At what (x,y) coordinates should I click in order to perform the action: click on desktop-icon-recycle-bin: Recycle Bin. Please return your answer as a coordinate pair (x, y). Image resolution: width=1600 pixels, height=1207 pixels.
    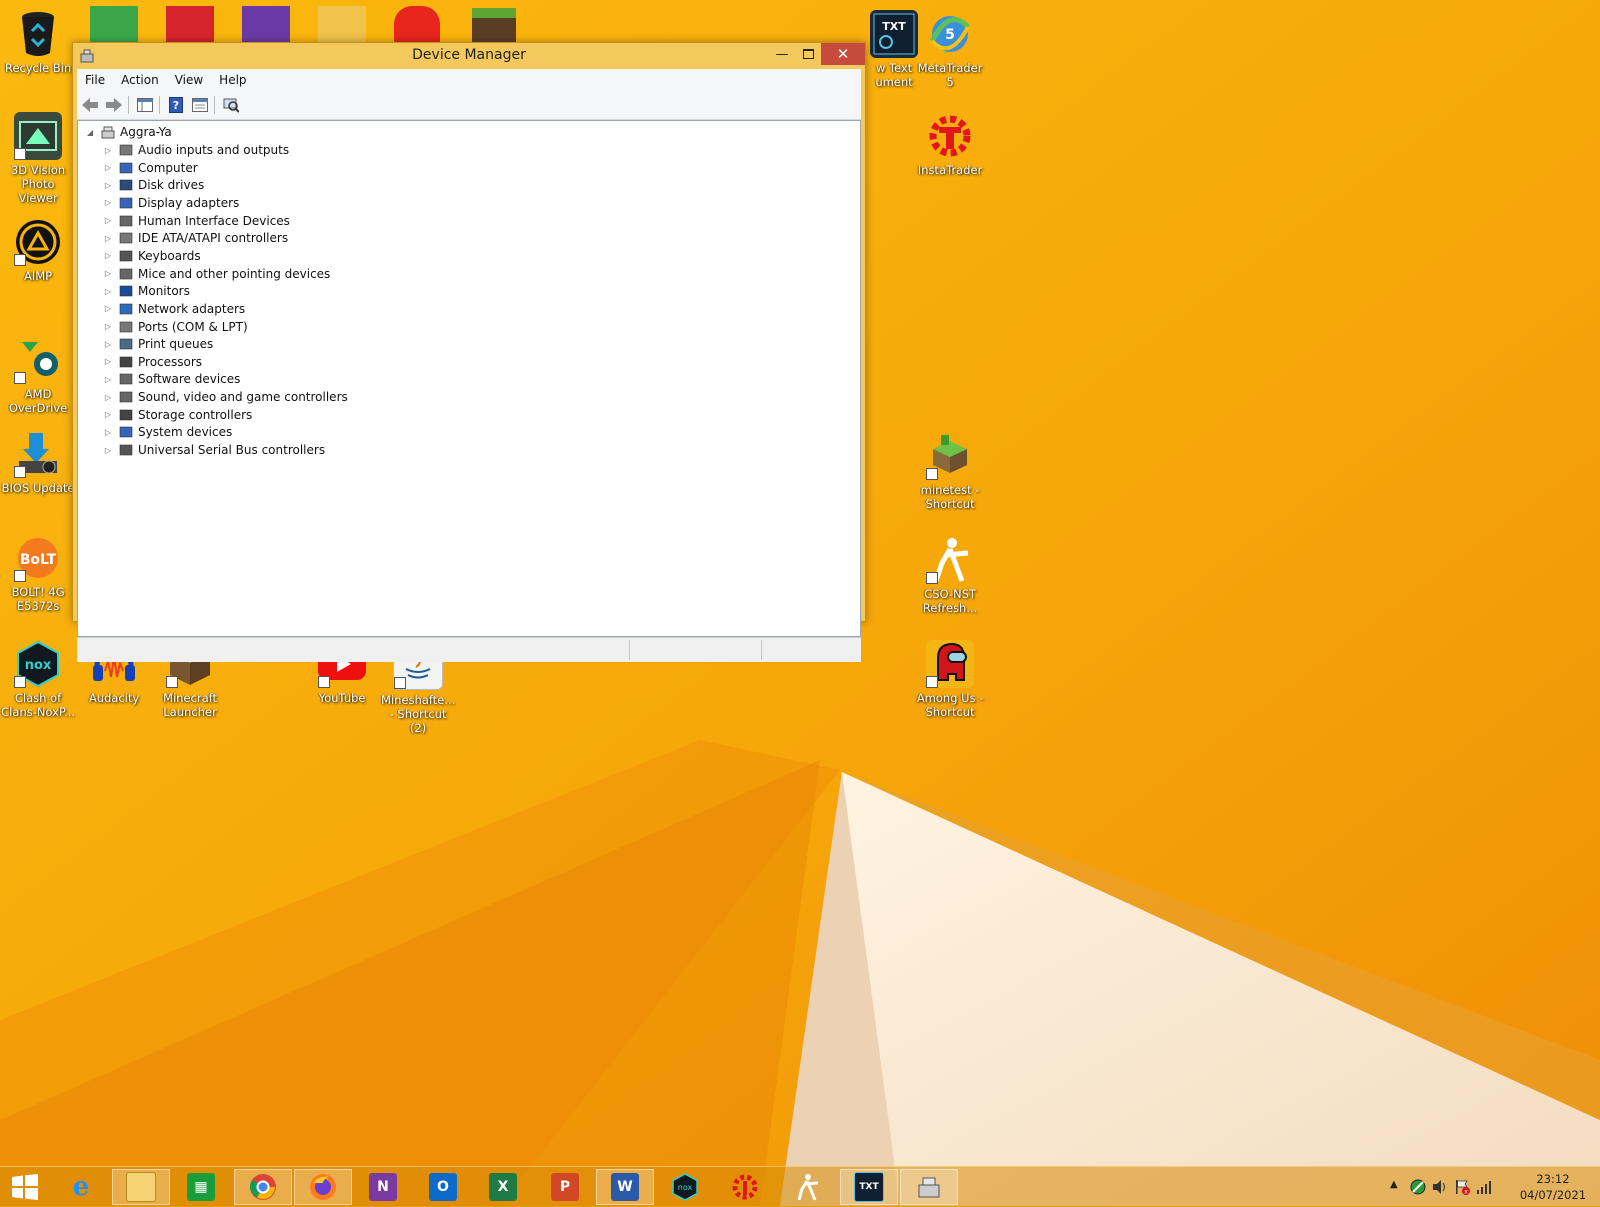
    Looking at the image, I should click on (38, 42).